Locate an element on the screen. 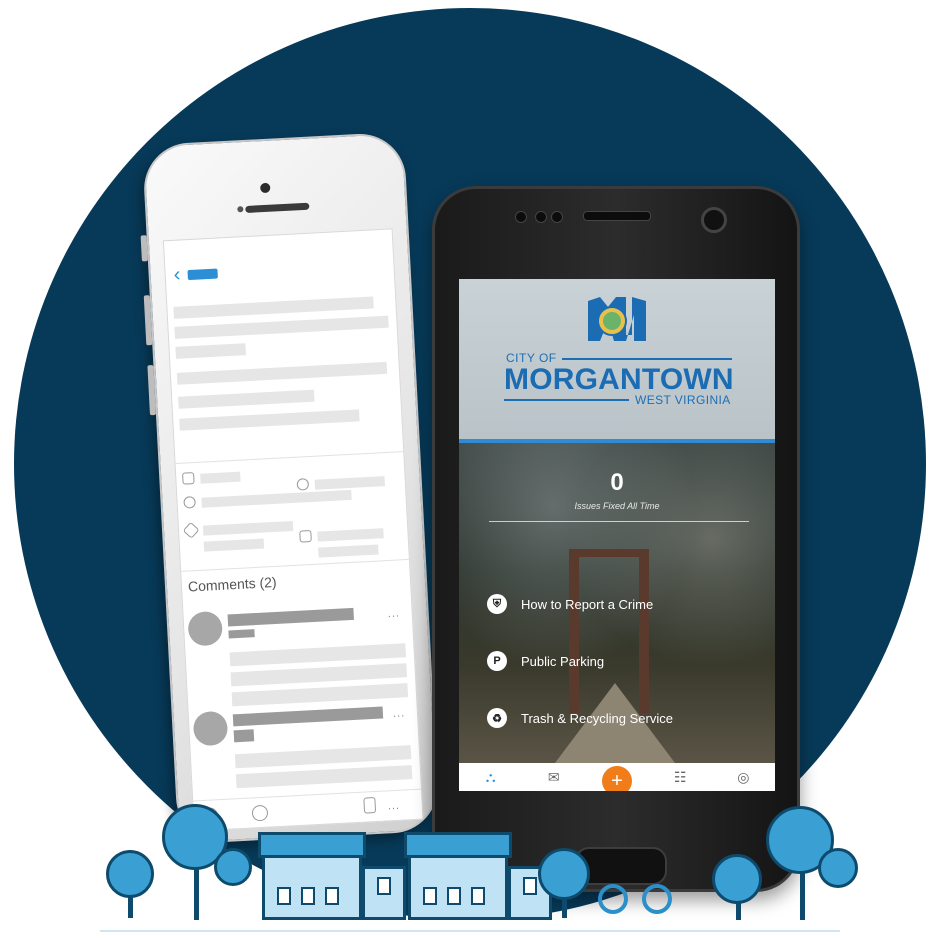 The image size is (938, 939). menu-item-trash-recycling: ♻ Trash & Recycling Service is located at coordinates (580, 718).